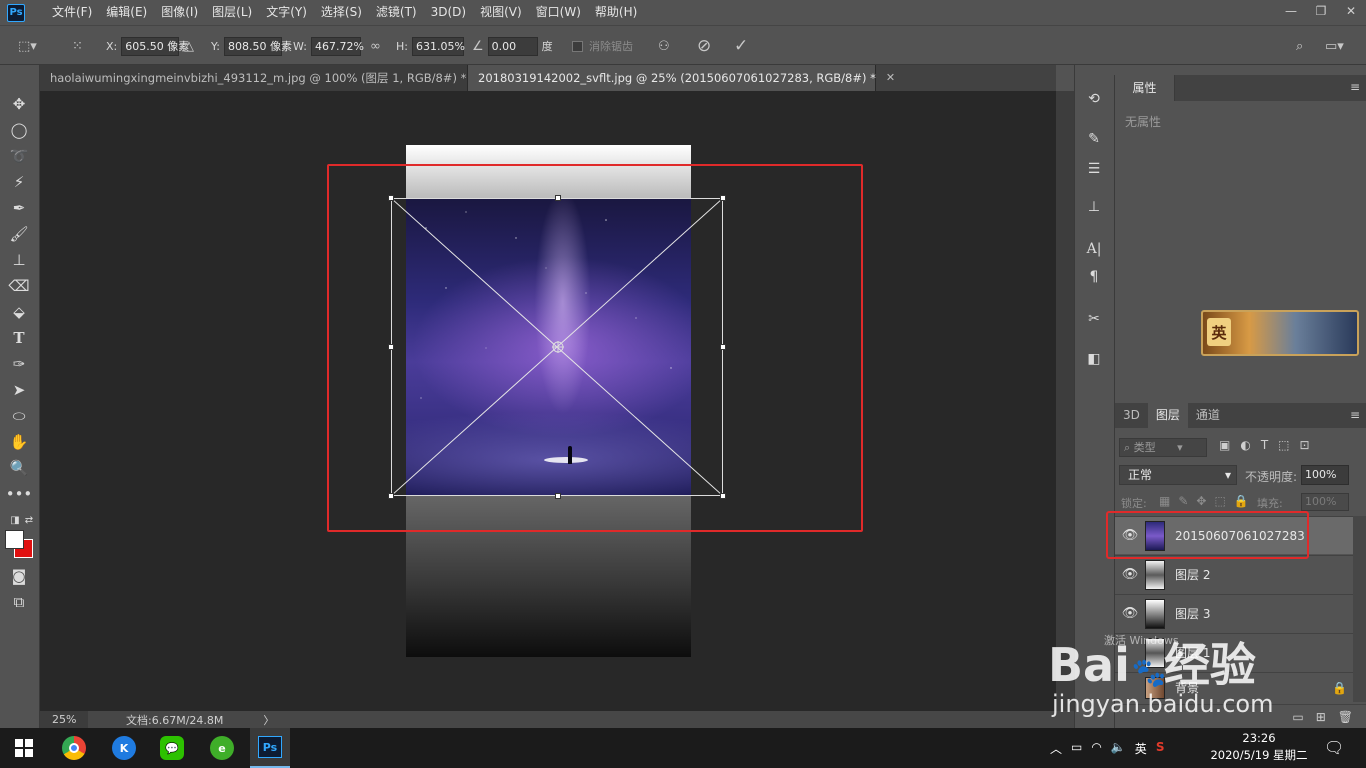 This screenshot has height=768, width=1366. What do you see at coordinates (1094, 169) in the screenshot?
I see `adjustments-icon: ☰` at bounding box center [1094, 169].